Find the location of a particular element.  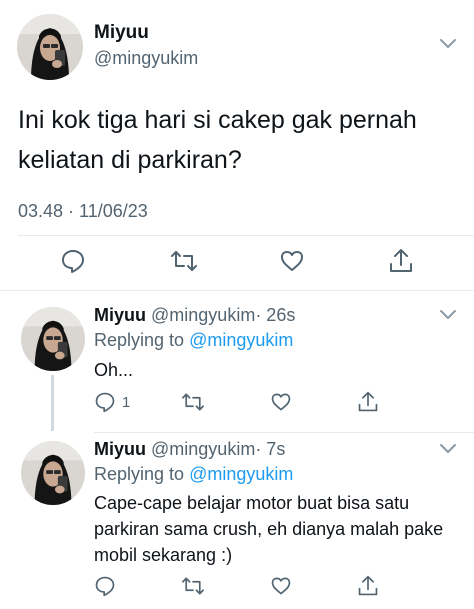

tweet-actions is located at coordinates (237, 263).